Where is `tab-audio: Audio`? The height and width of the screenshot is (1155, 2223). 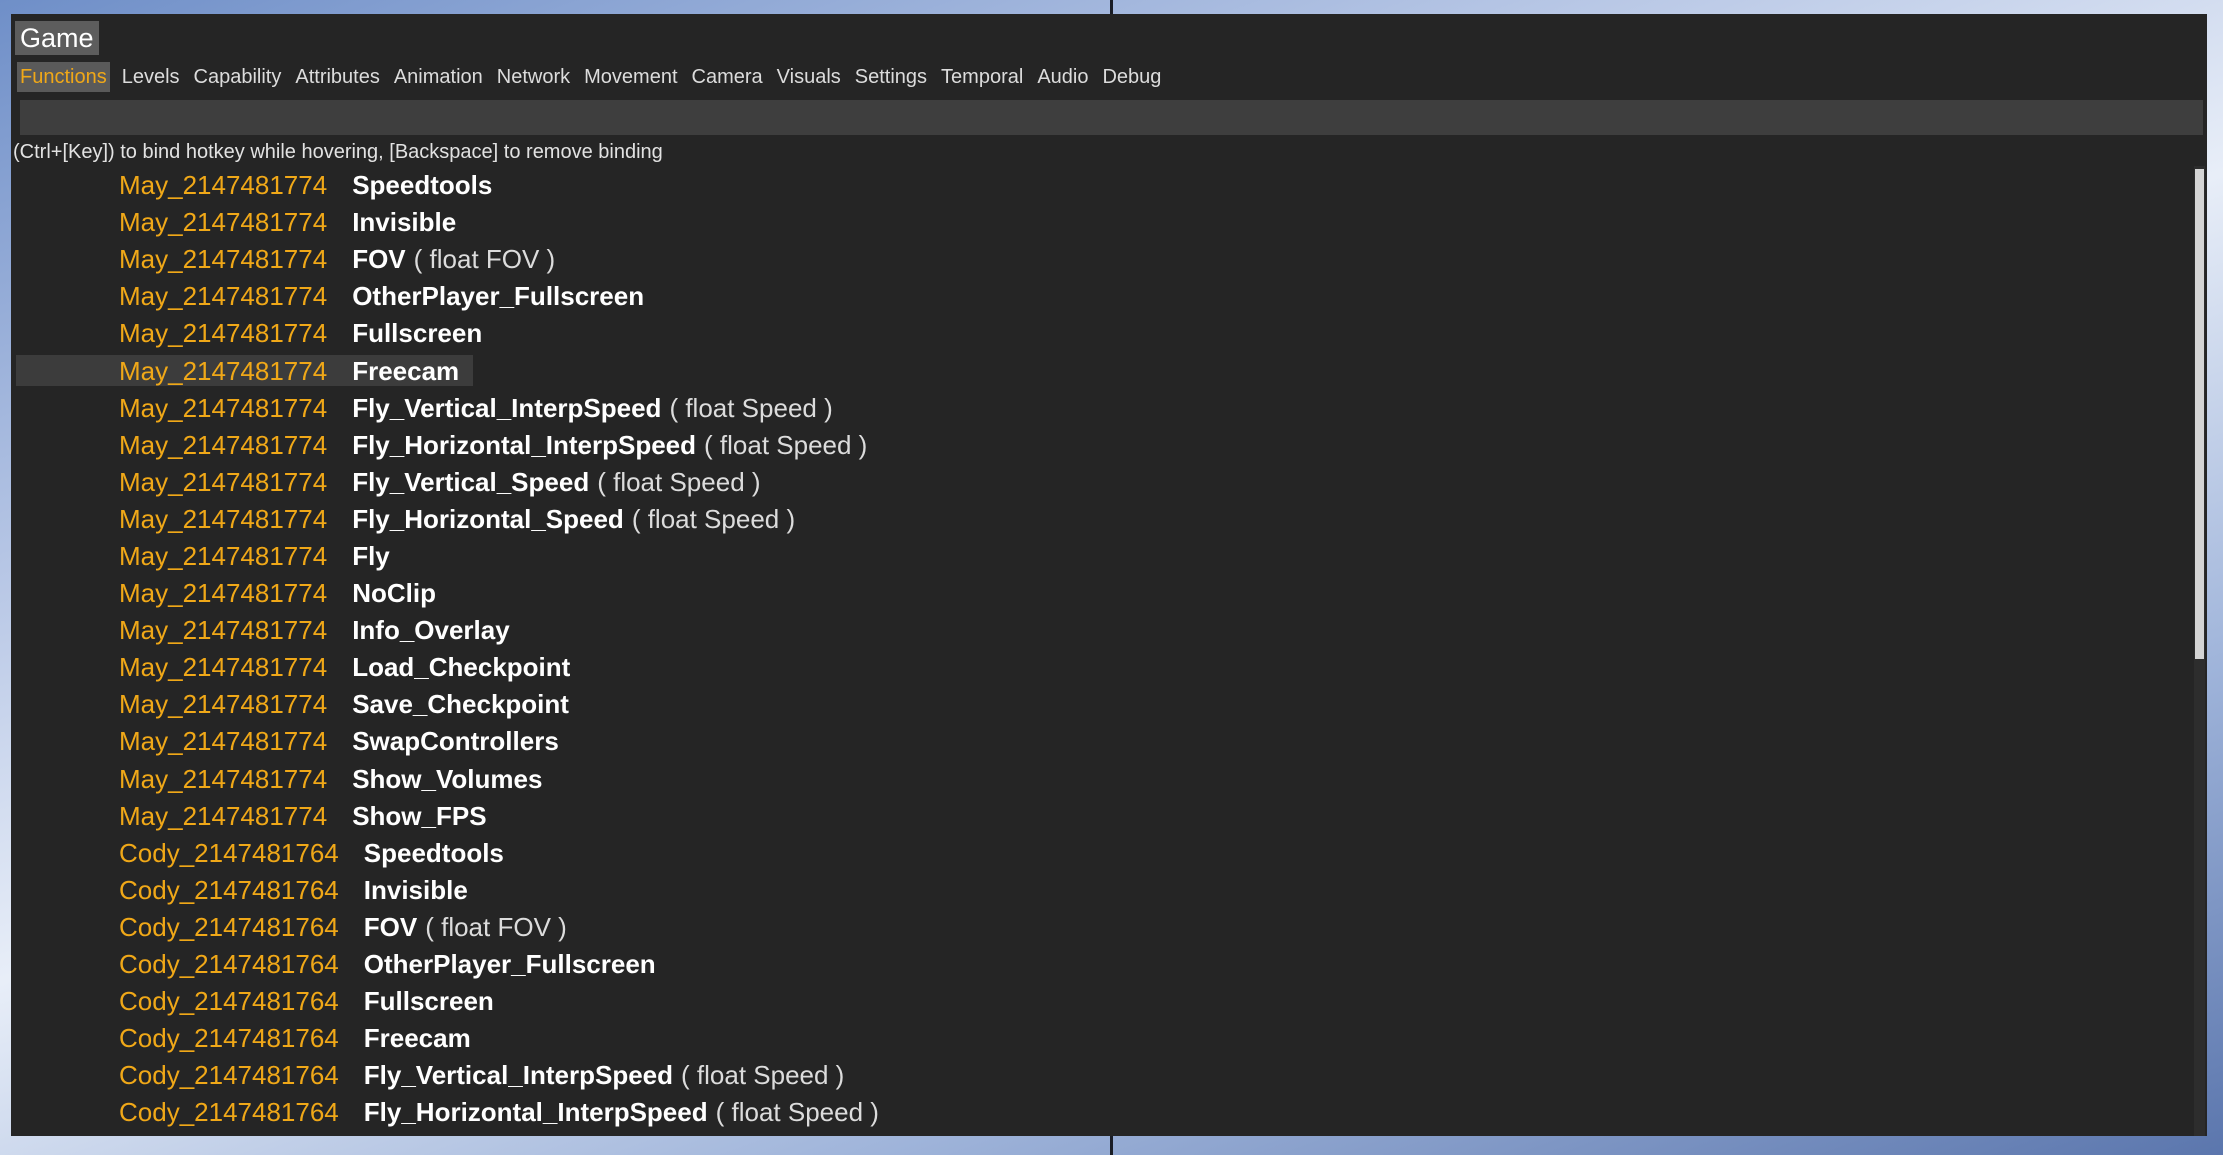 tab-audio: Audio is located at coordinates (1062, 77).